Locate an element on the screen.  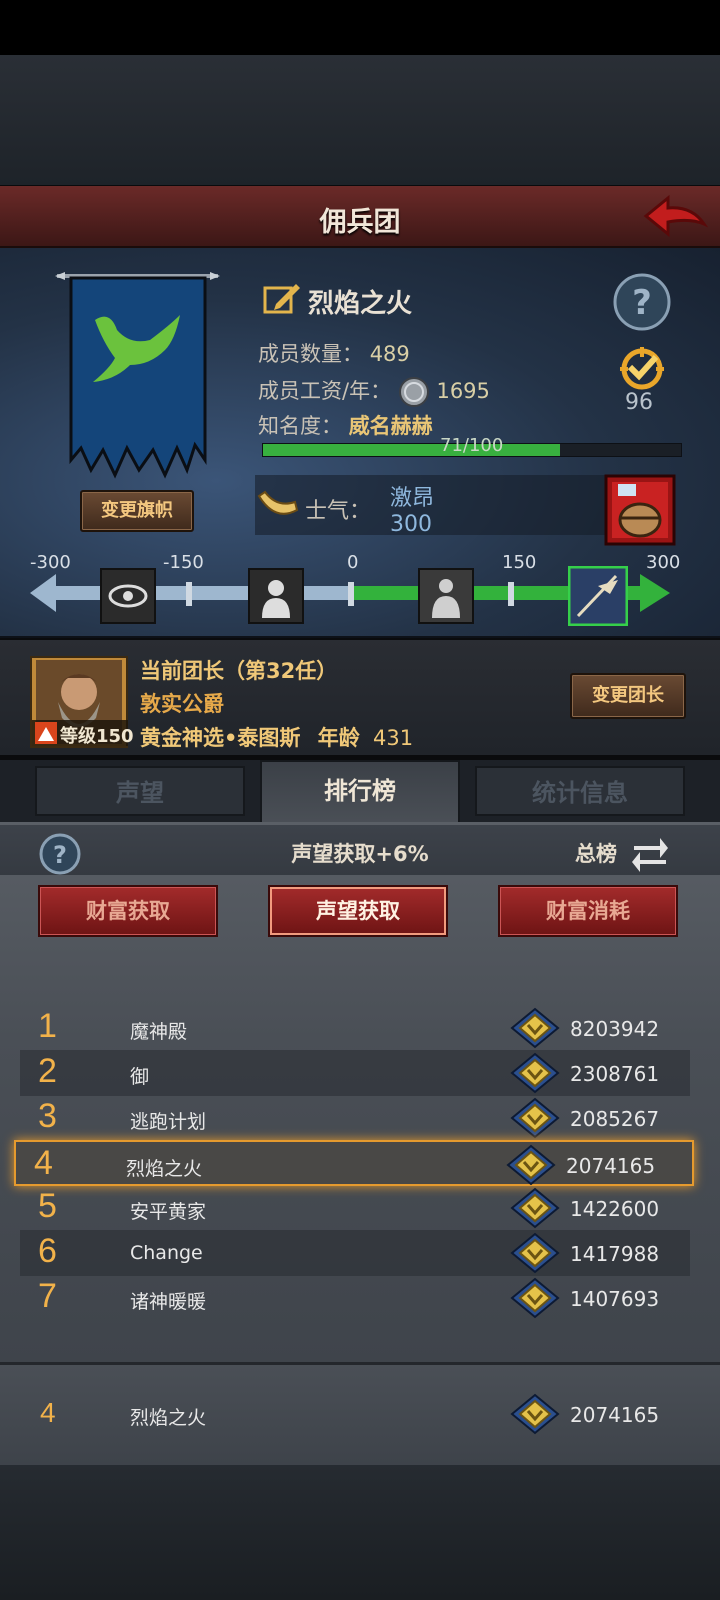
rank-number: 1 is located at coordinates (47, 1026).